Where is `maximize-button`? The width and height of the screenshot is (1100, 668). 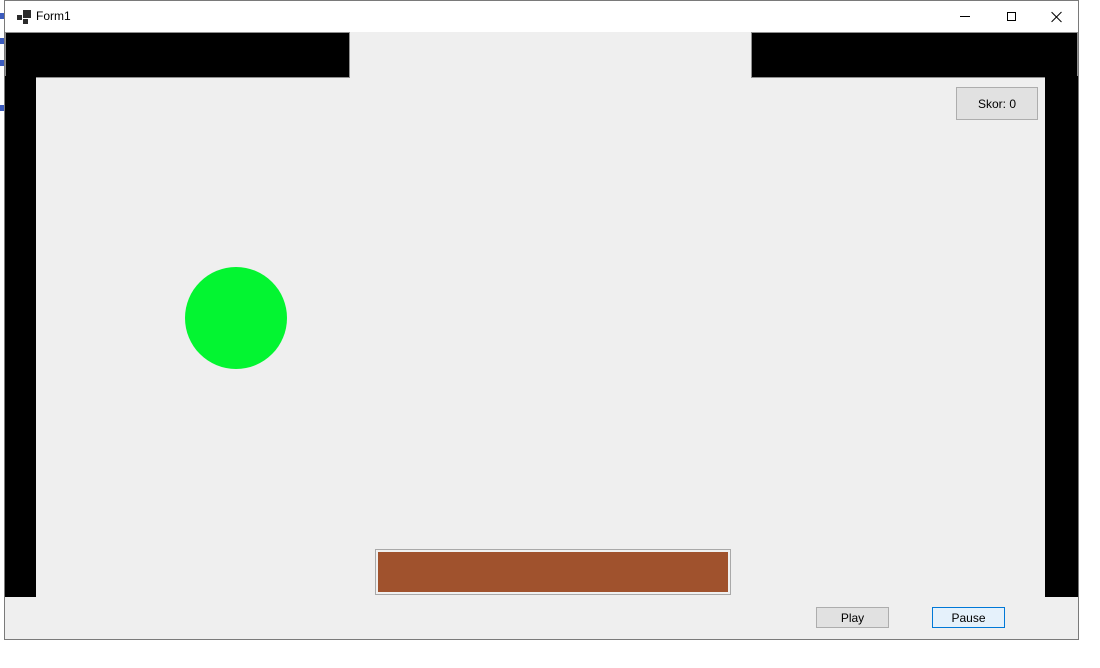
maximize-button is located at coordinates (1011, 16).